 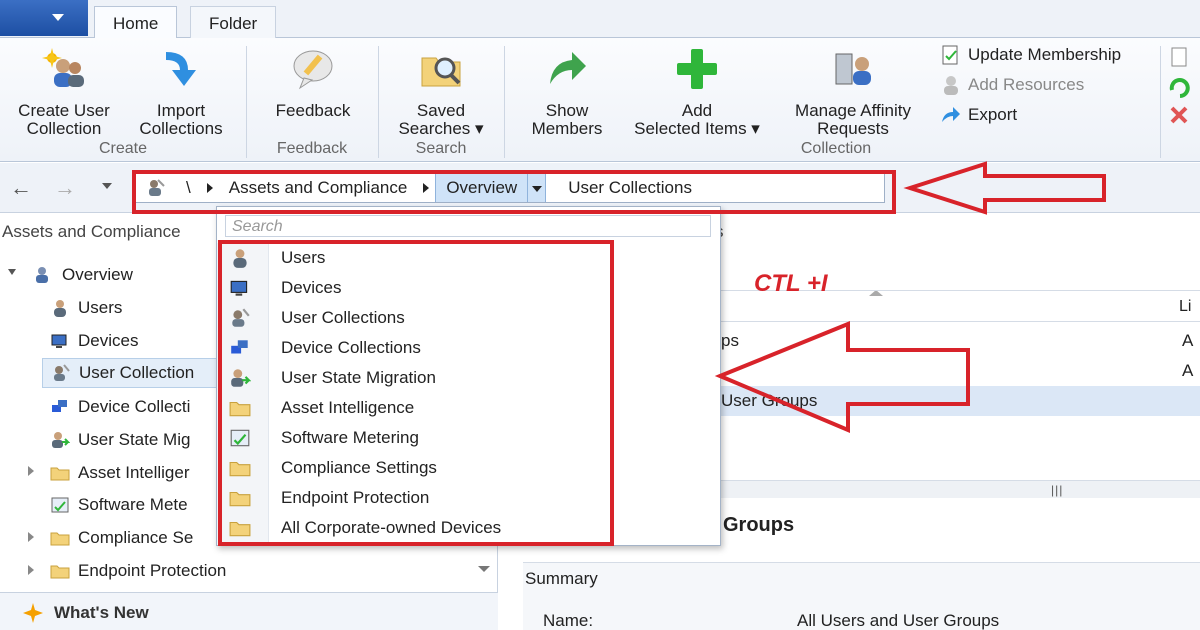 I want to click on annotation-arrows, so click(x=910, y=297).